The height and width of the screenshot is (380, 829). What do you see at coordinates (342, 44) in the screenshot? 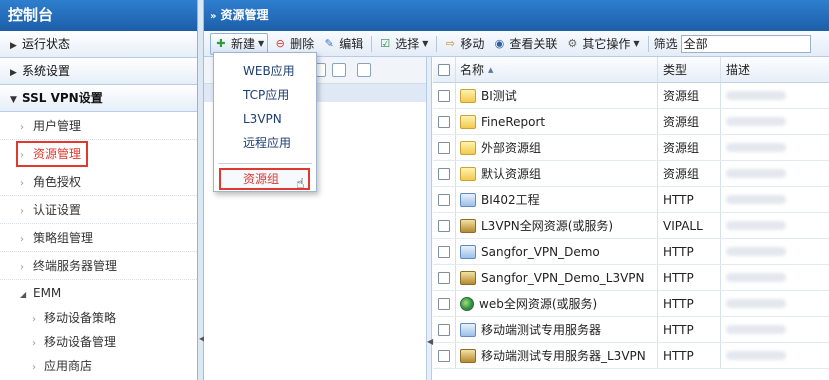
I see `edit-button: ✎ 编辑` at bounding box center [342, 44].